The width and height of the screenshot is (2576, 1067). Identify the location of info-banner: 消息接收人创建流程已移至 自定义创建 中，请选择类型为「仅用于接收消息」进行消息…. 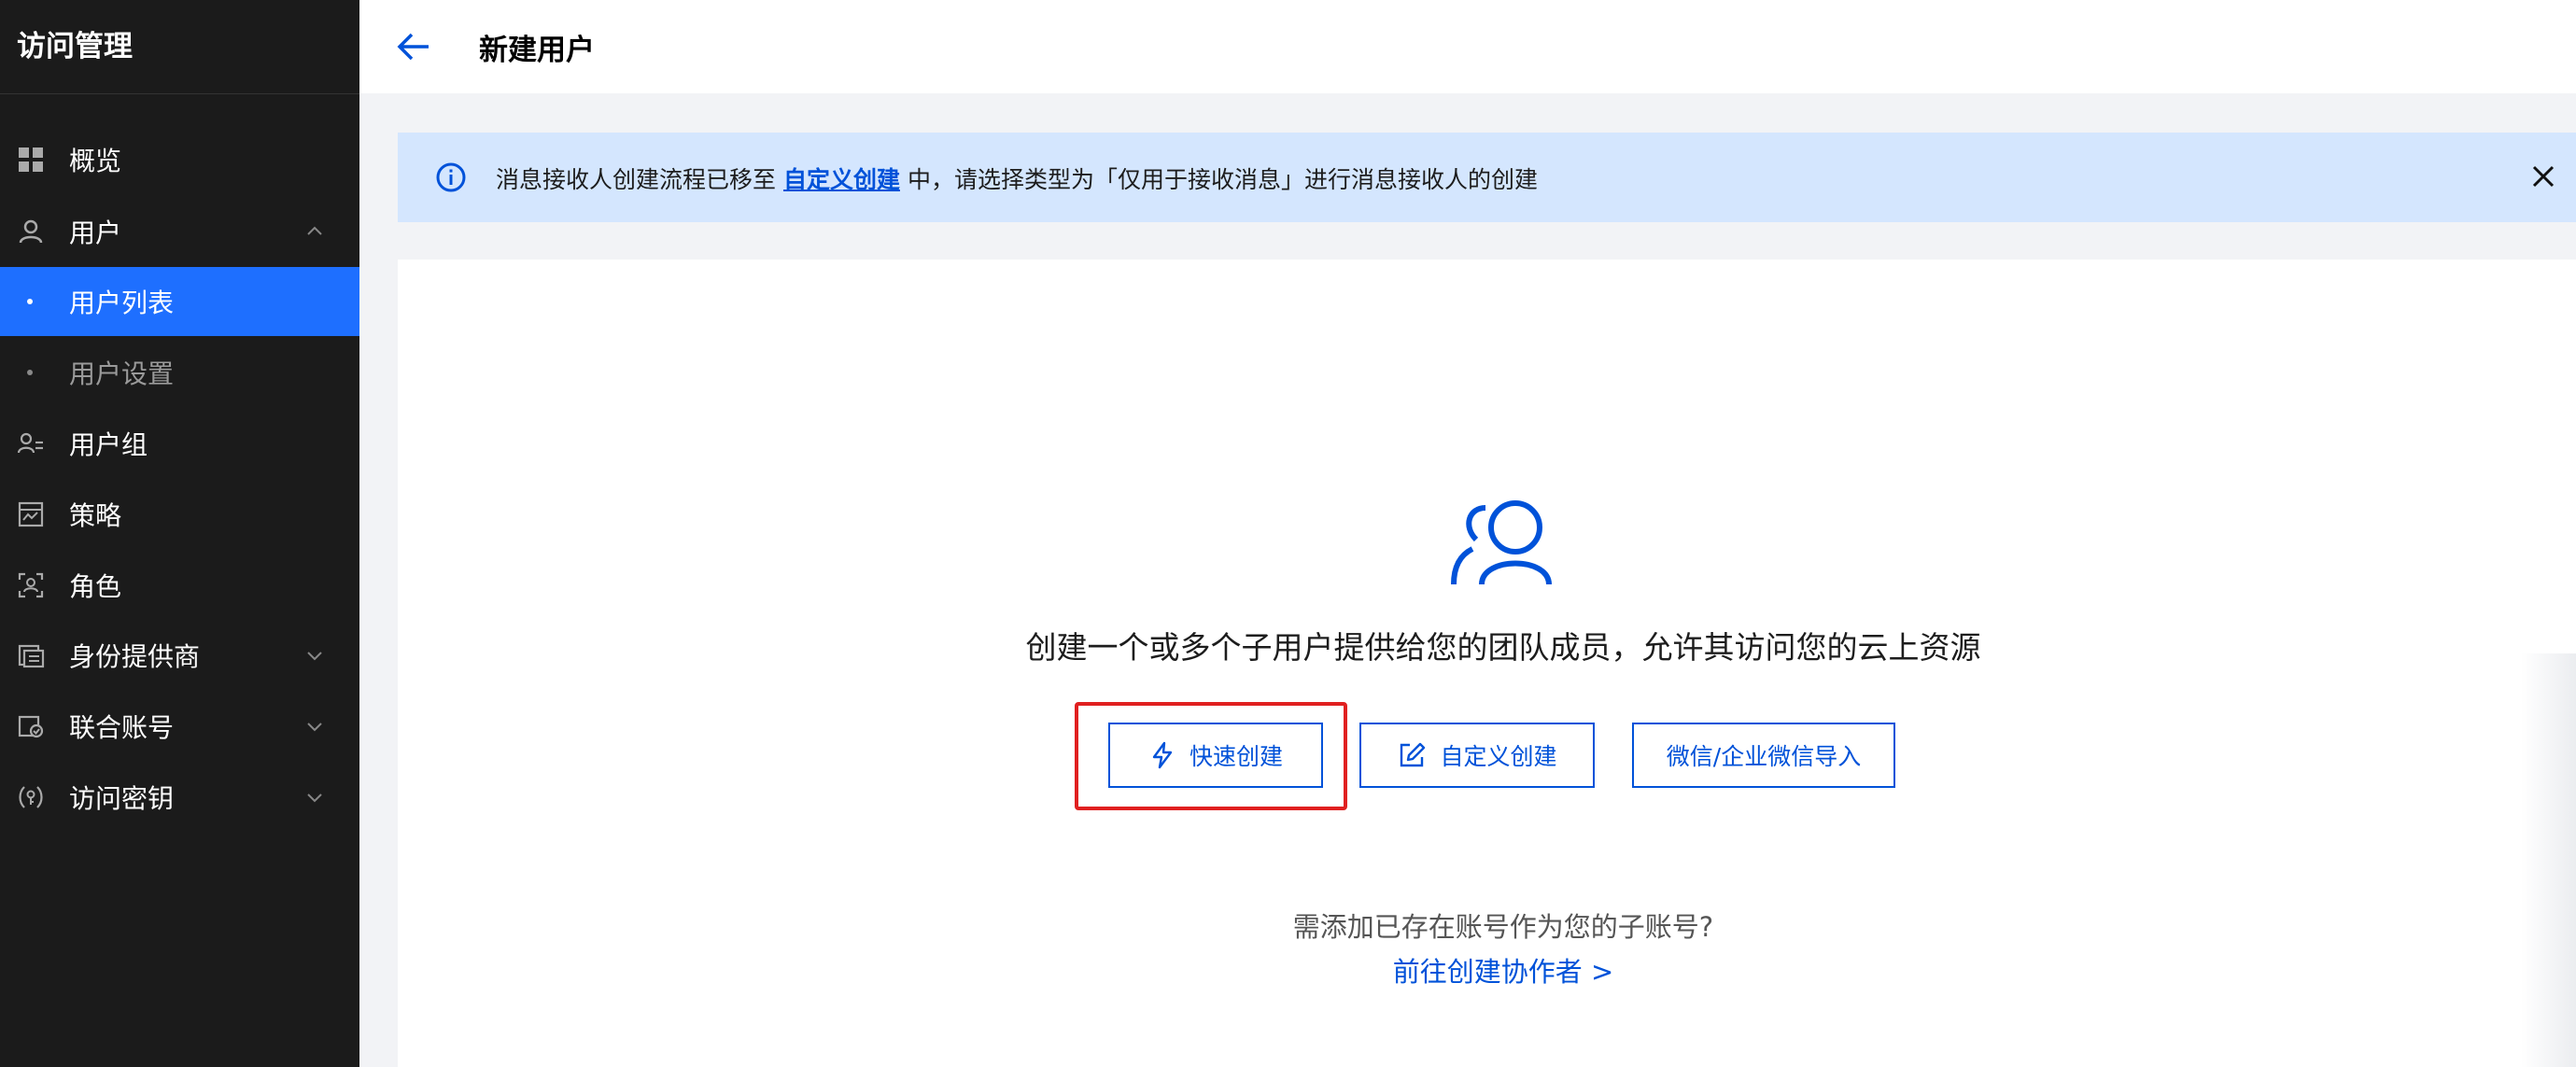
(1487, 178).